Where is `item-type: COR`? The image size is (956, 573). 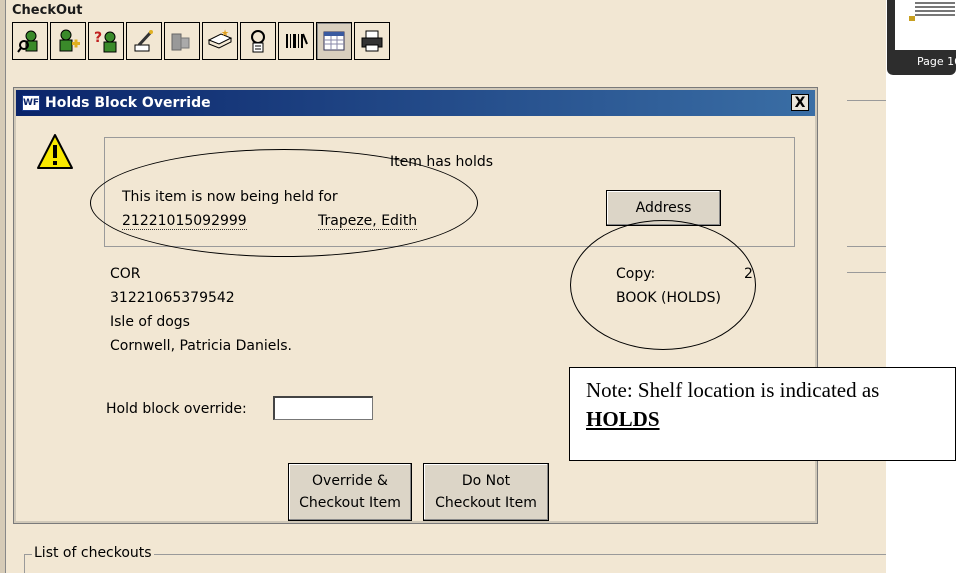 item-type: COR is located at coordinates (125, 274).